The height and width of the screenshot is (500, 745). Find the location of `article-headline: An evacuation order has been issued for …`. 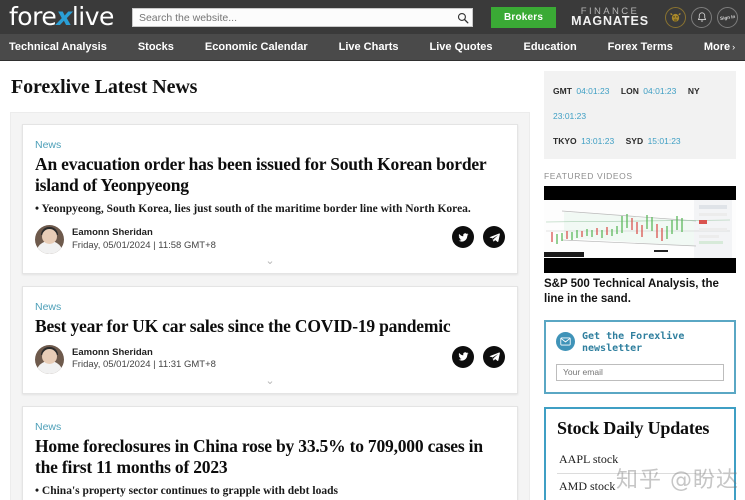

article-headline: An evacuation order has been issued for … is located at coordinates (270, 174).